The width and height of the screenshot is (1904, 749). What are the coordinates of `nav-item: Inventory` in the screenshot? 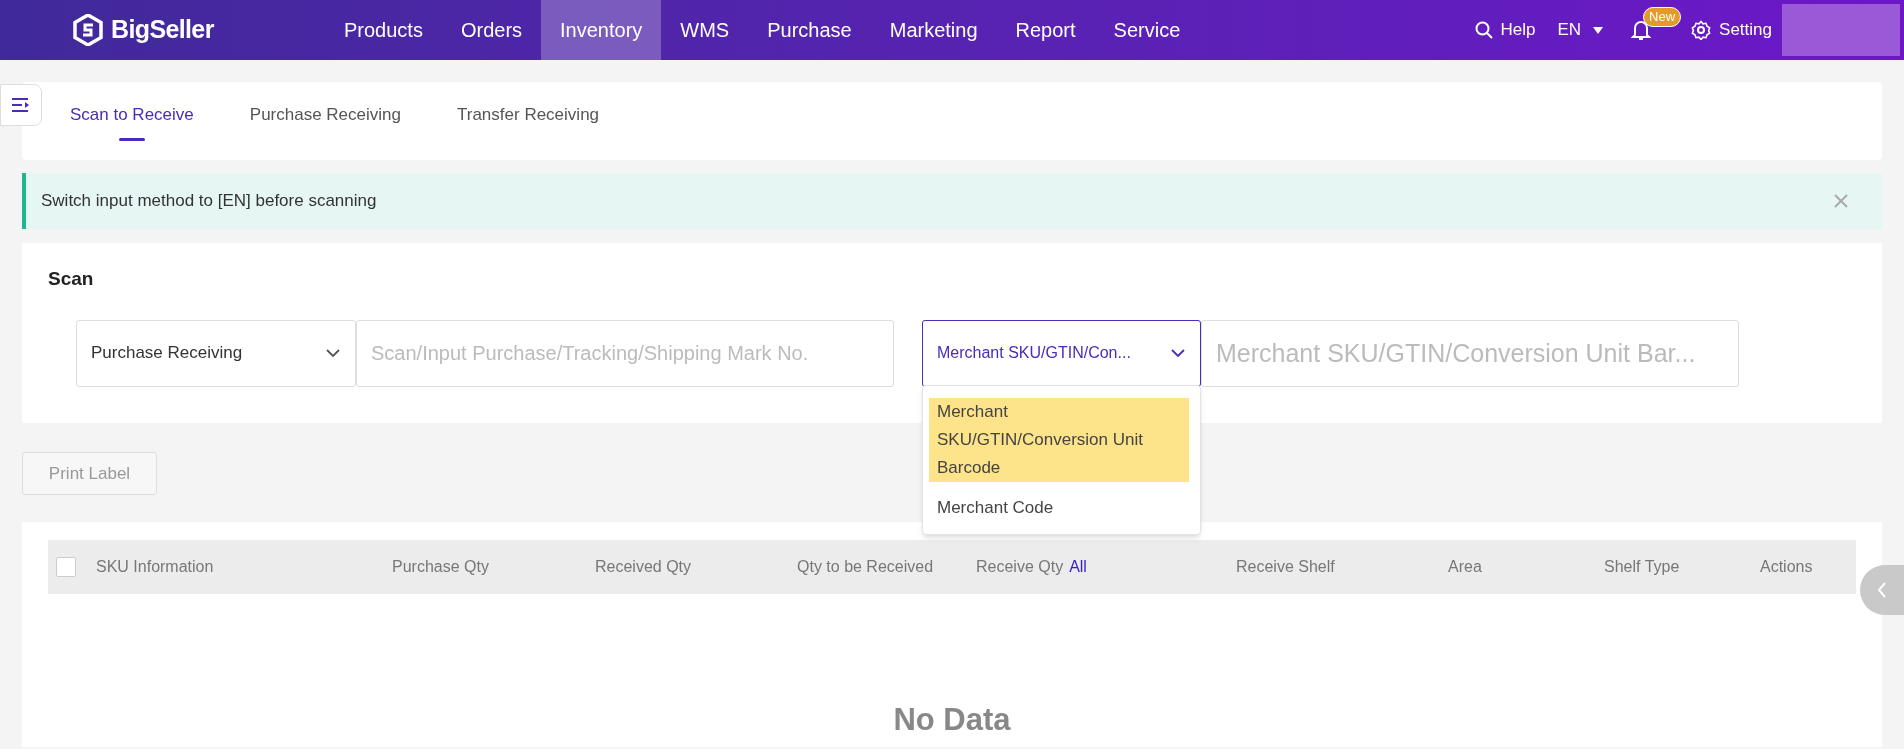 It's located at (601, 30).